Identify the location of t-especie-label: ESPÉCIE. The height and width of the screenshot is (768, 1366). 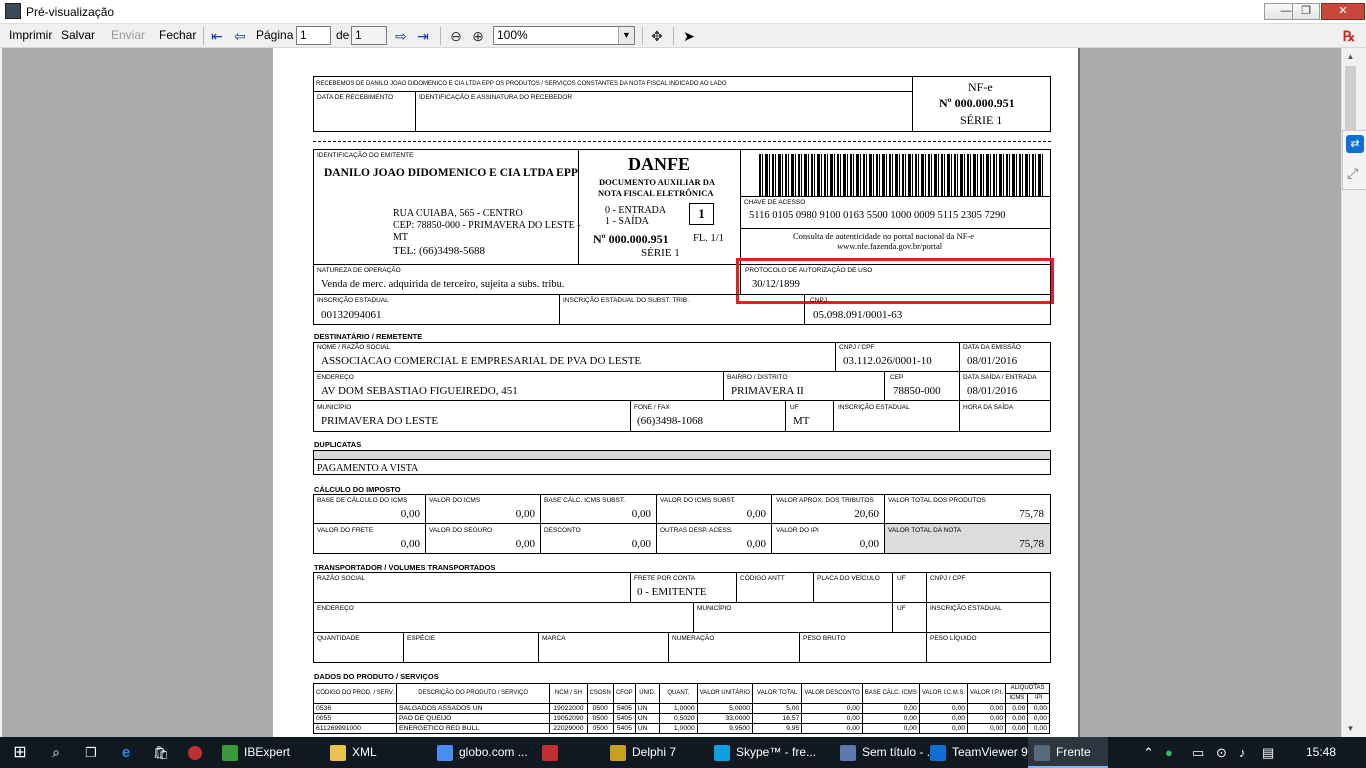
(421, 638).